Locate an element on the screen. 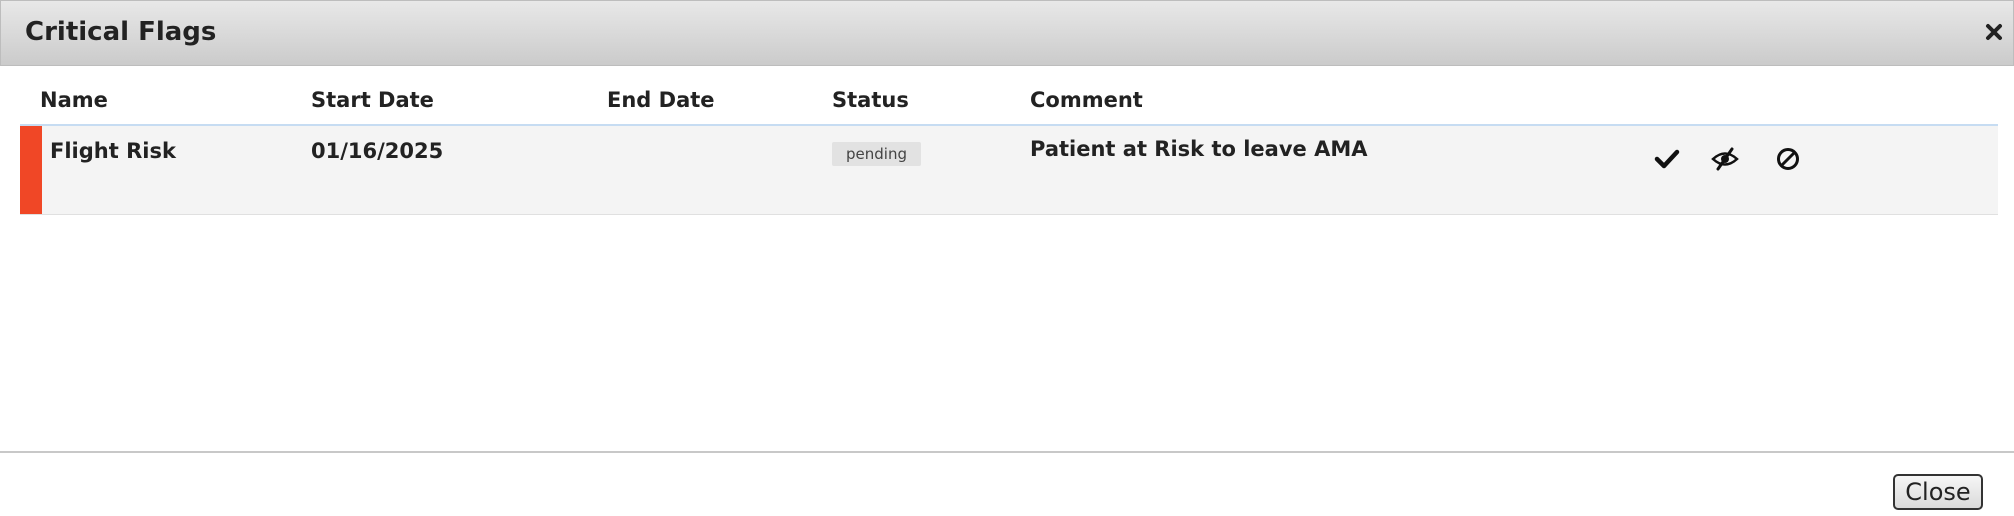 The image size is (2014, 516). flag-start-date: 01/16/2025 is located at coordinates (377, 151).